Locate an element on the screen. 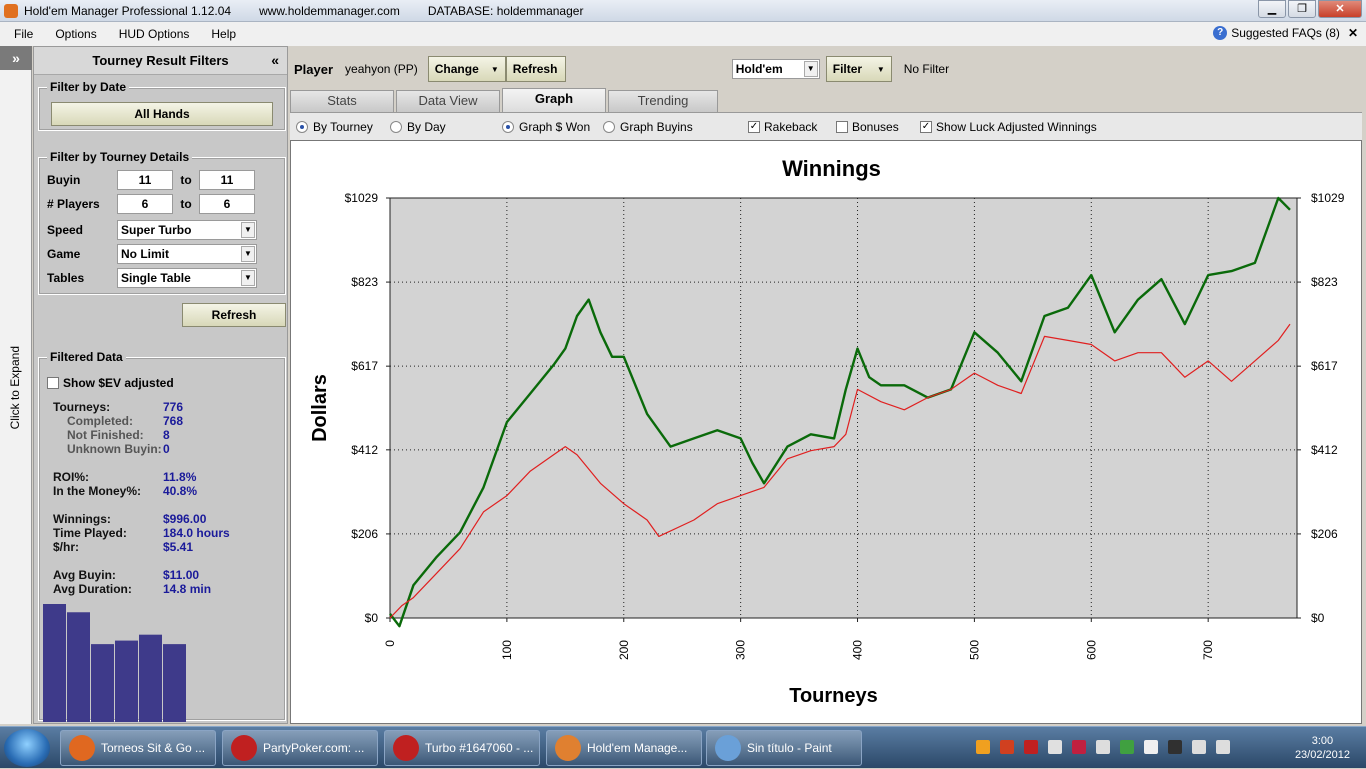 The height and width of the screenshot is (769, 1366). to-label: to is located at coordinates (186, 204).